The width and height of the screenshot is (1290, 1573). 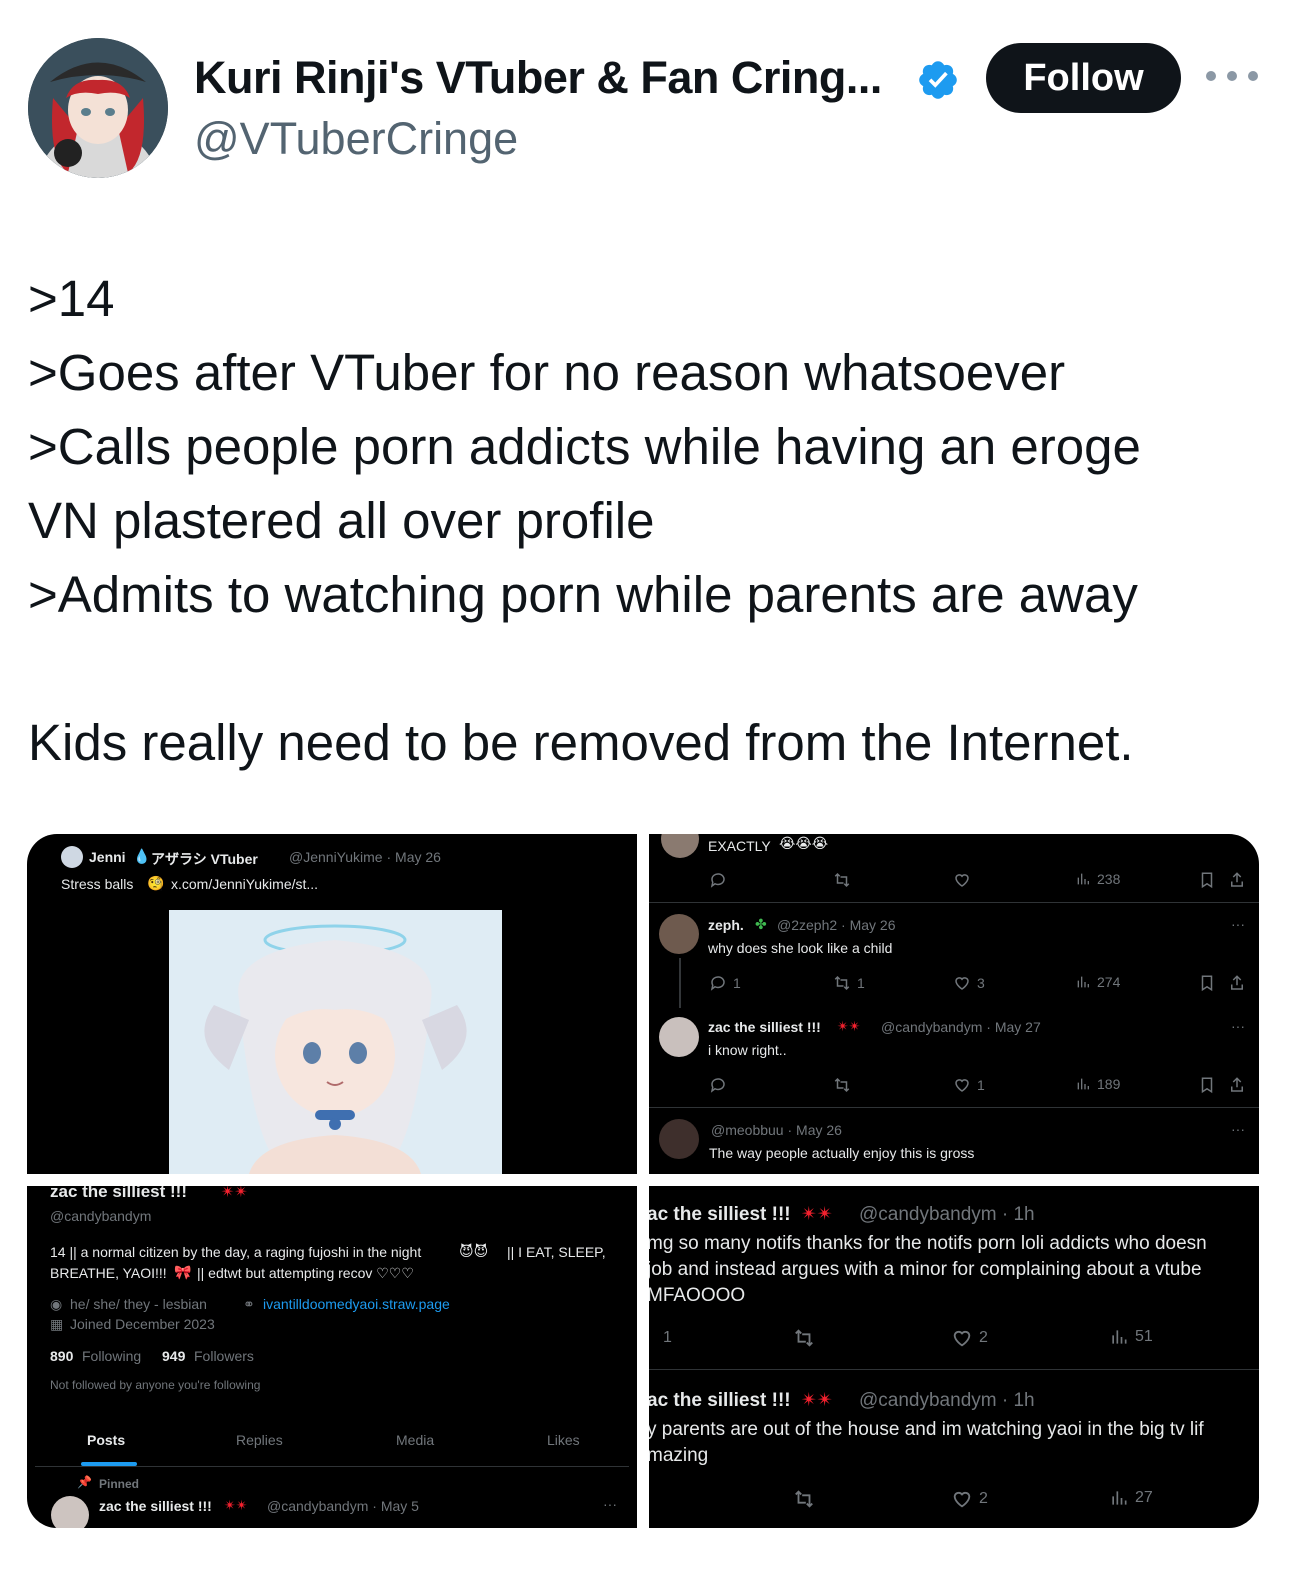 What do you see at coordinates (969, 1085) in the screenshot?
I see `like-icon: 1` at bounding box center [969, 1085].